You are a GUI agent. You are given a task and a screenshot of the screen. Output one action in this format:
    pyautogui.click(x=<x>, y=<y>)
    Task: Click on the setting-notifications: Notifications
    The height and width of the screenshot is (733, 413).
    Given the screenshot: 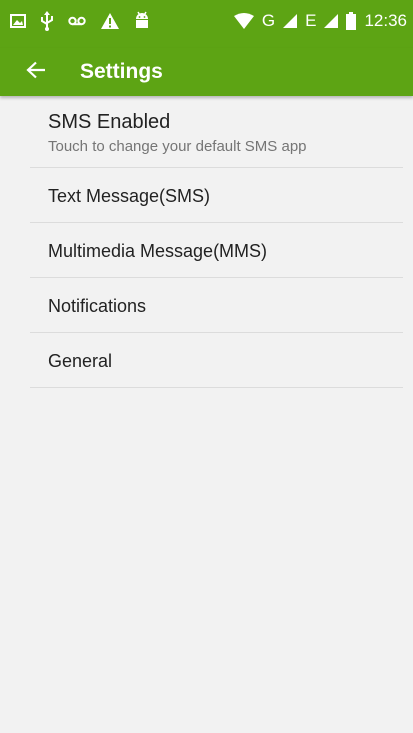 What is the action you would take?
    pyautogui.click(x=206, y=305)
    